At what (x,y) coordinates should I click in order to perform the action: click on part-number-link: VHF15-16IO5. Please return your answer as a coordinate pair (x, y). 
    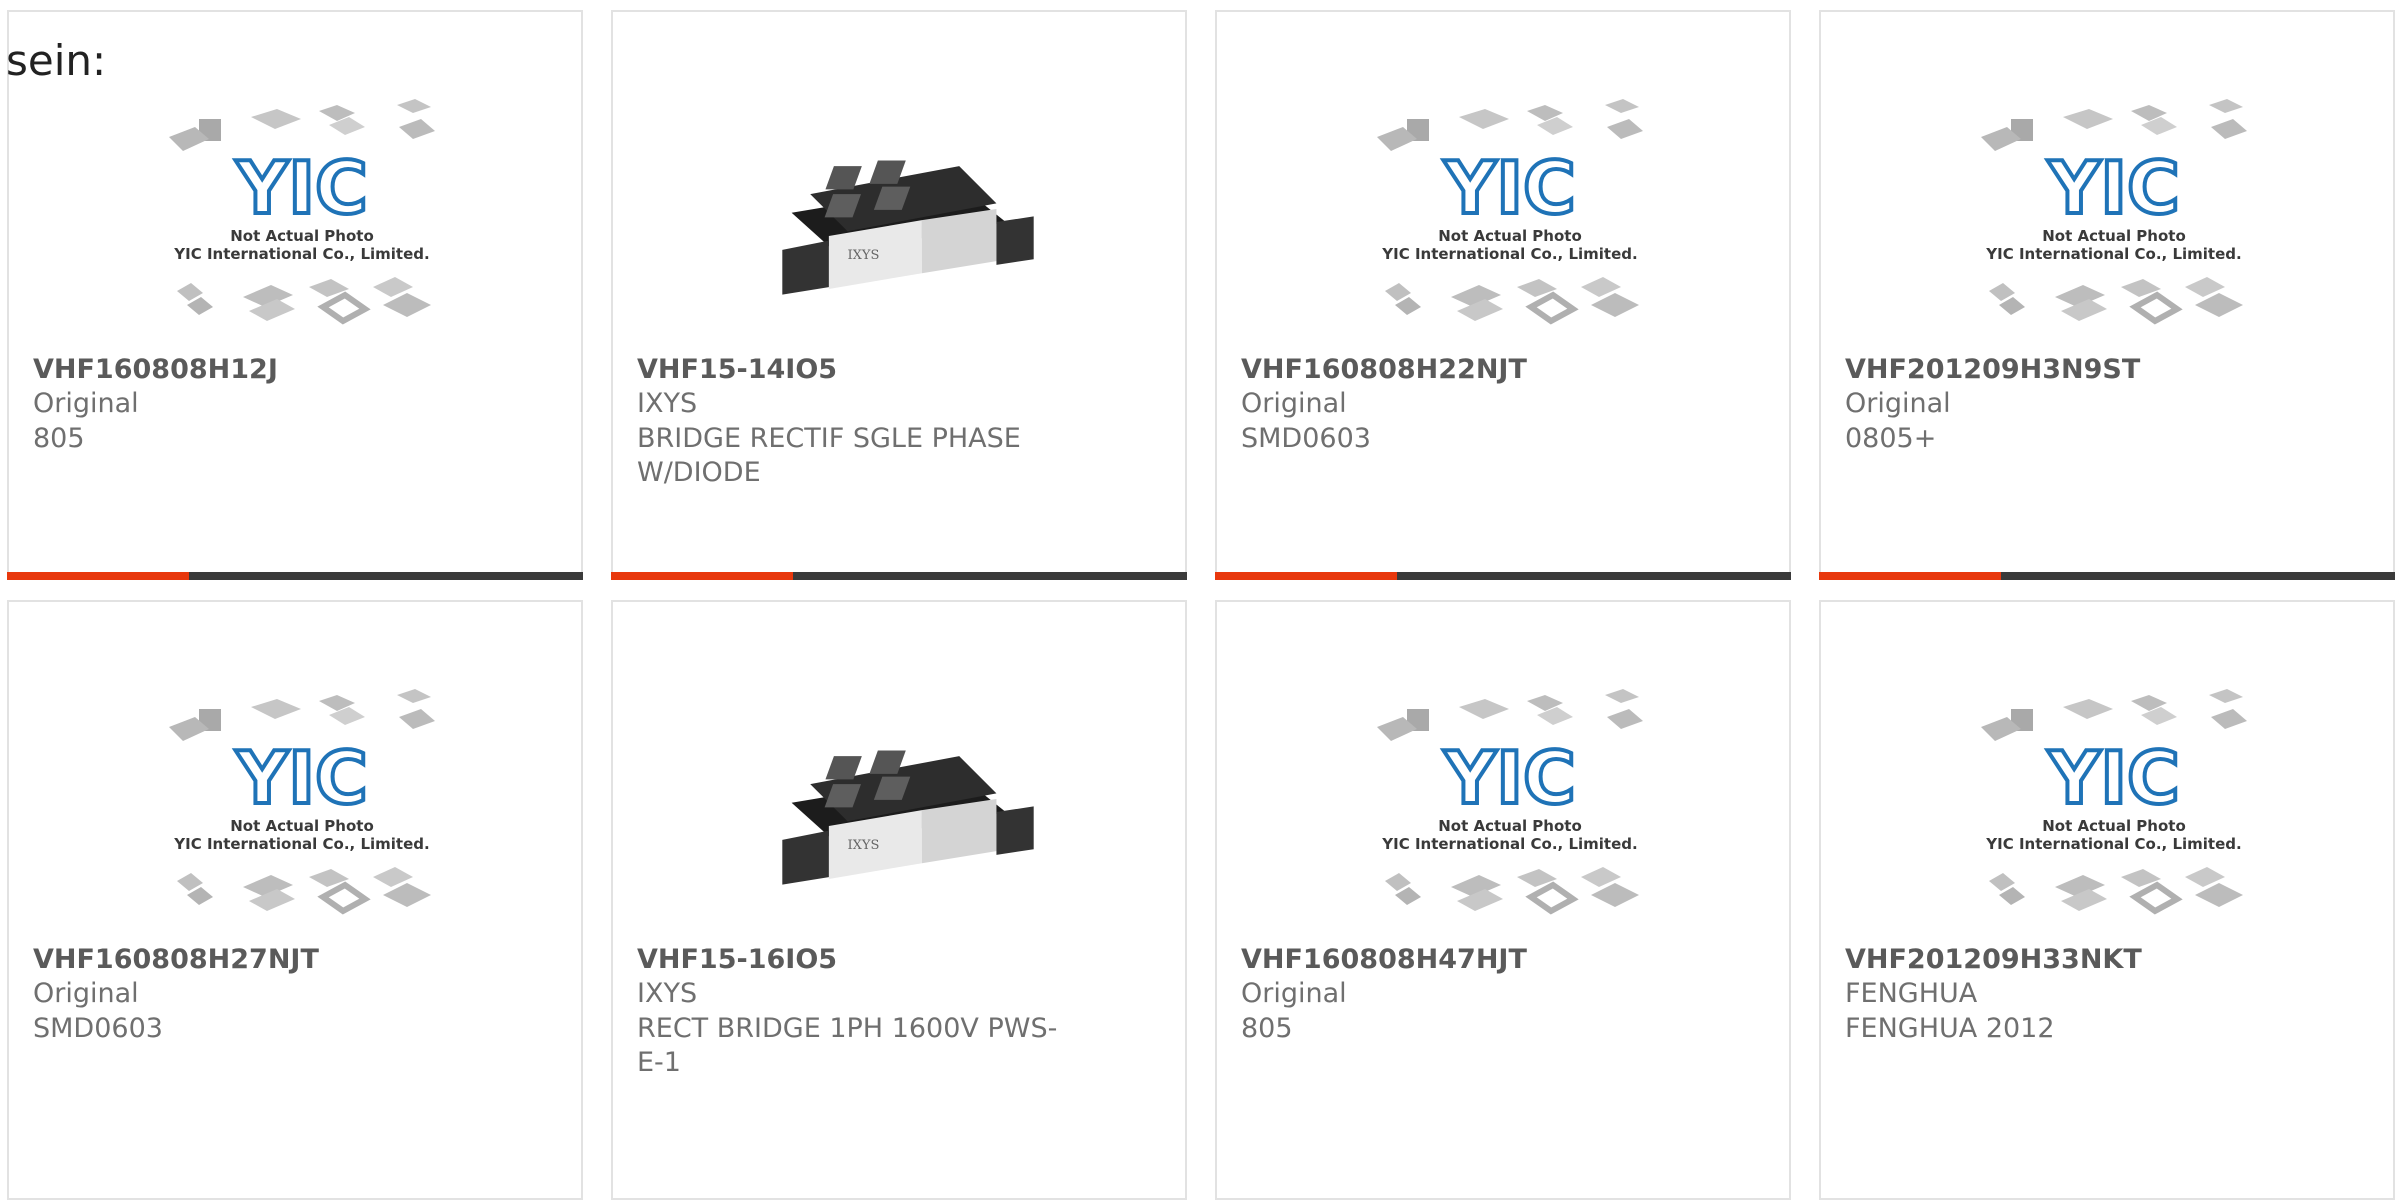
    Looking at the image, I should click on (897, 959).